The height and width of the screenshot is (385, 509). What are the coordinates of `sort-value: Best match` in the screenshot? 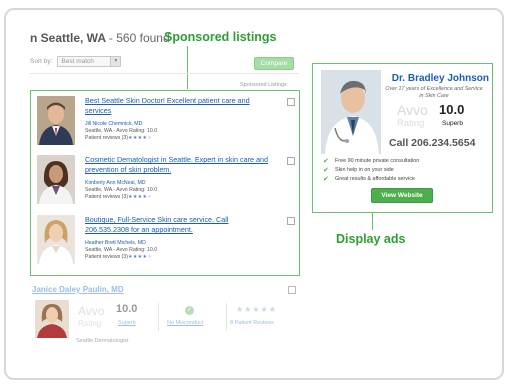 It's located at (77, 61).